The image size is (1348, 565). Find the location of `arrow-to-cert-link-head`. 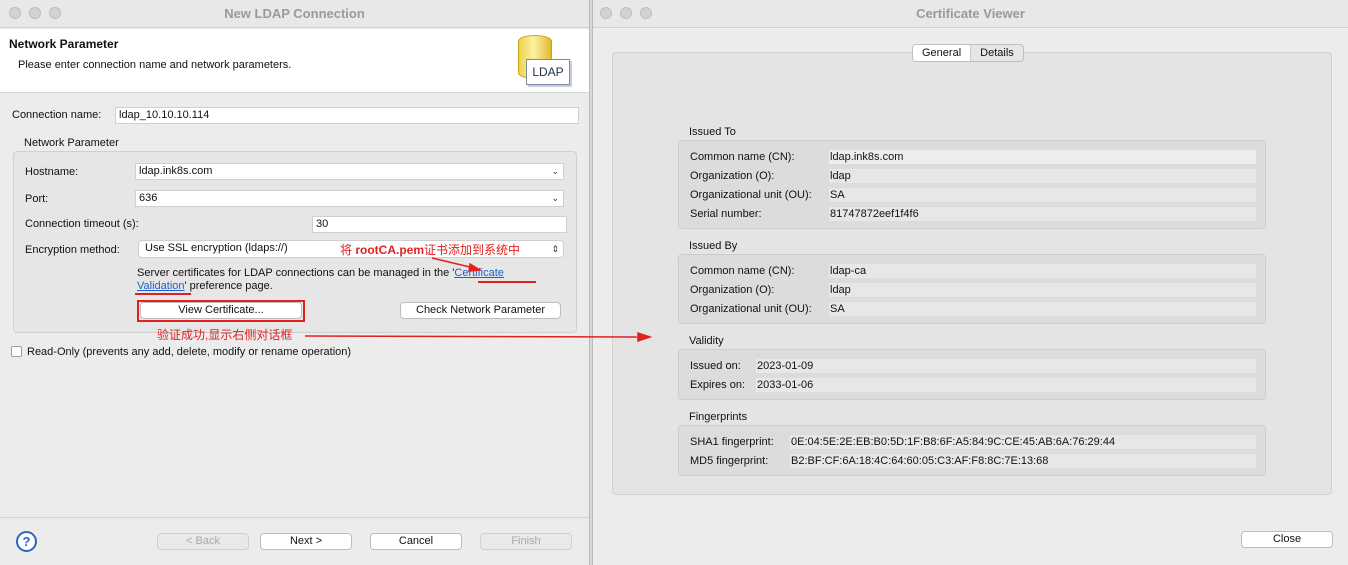

arrow-to-cert-link-head is located at coordinates (475, 267).